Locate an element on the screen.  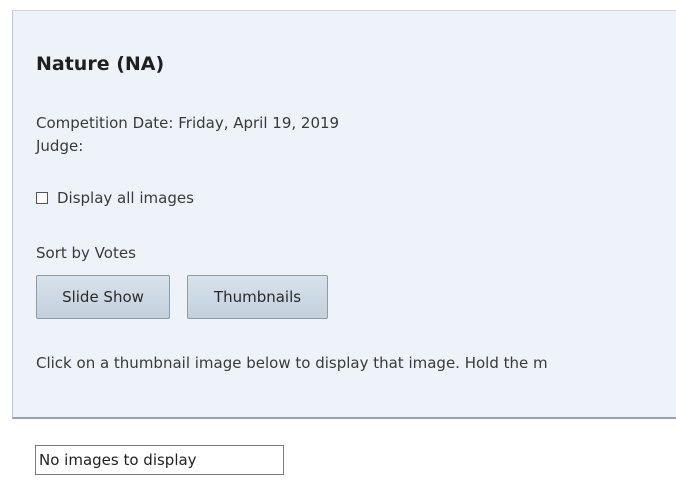
sort-label: Sort by Votes is located at coordinates (86, 253).